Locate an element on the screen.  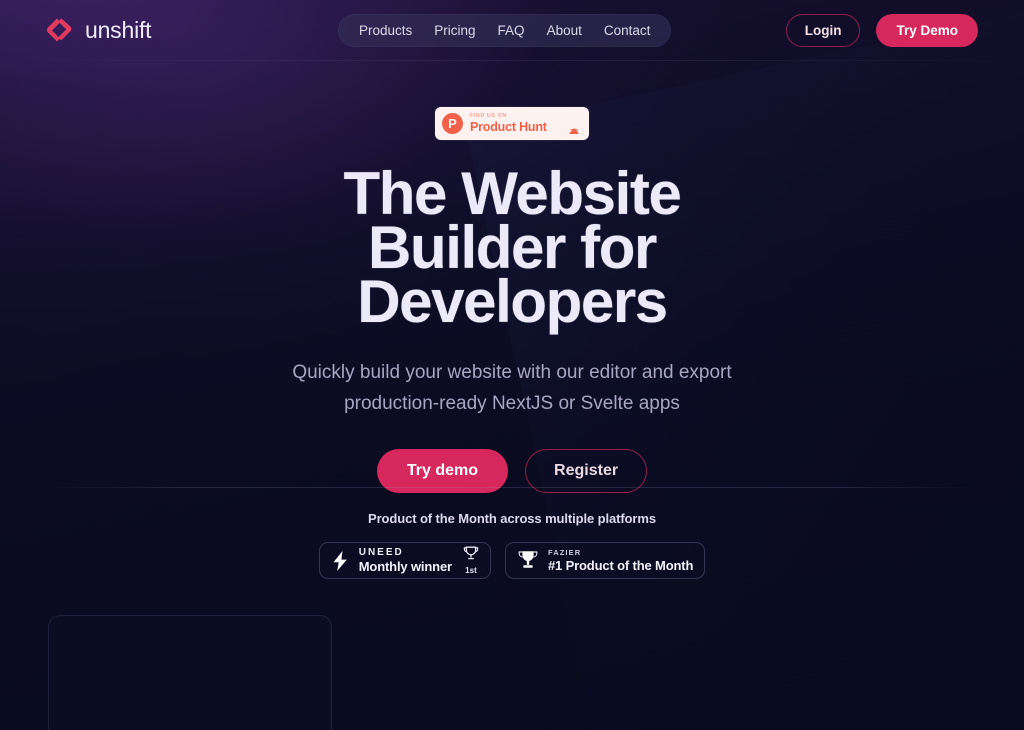
diamond-chevron-logo-icon is located at coordinates (59, 30).